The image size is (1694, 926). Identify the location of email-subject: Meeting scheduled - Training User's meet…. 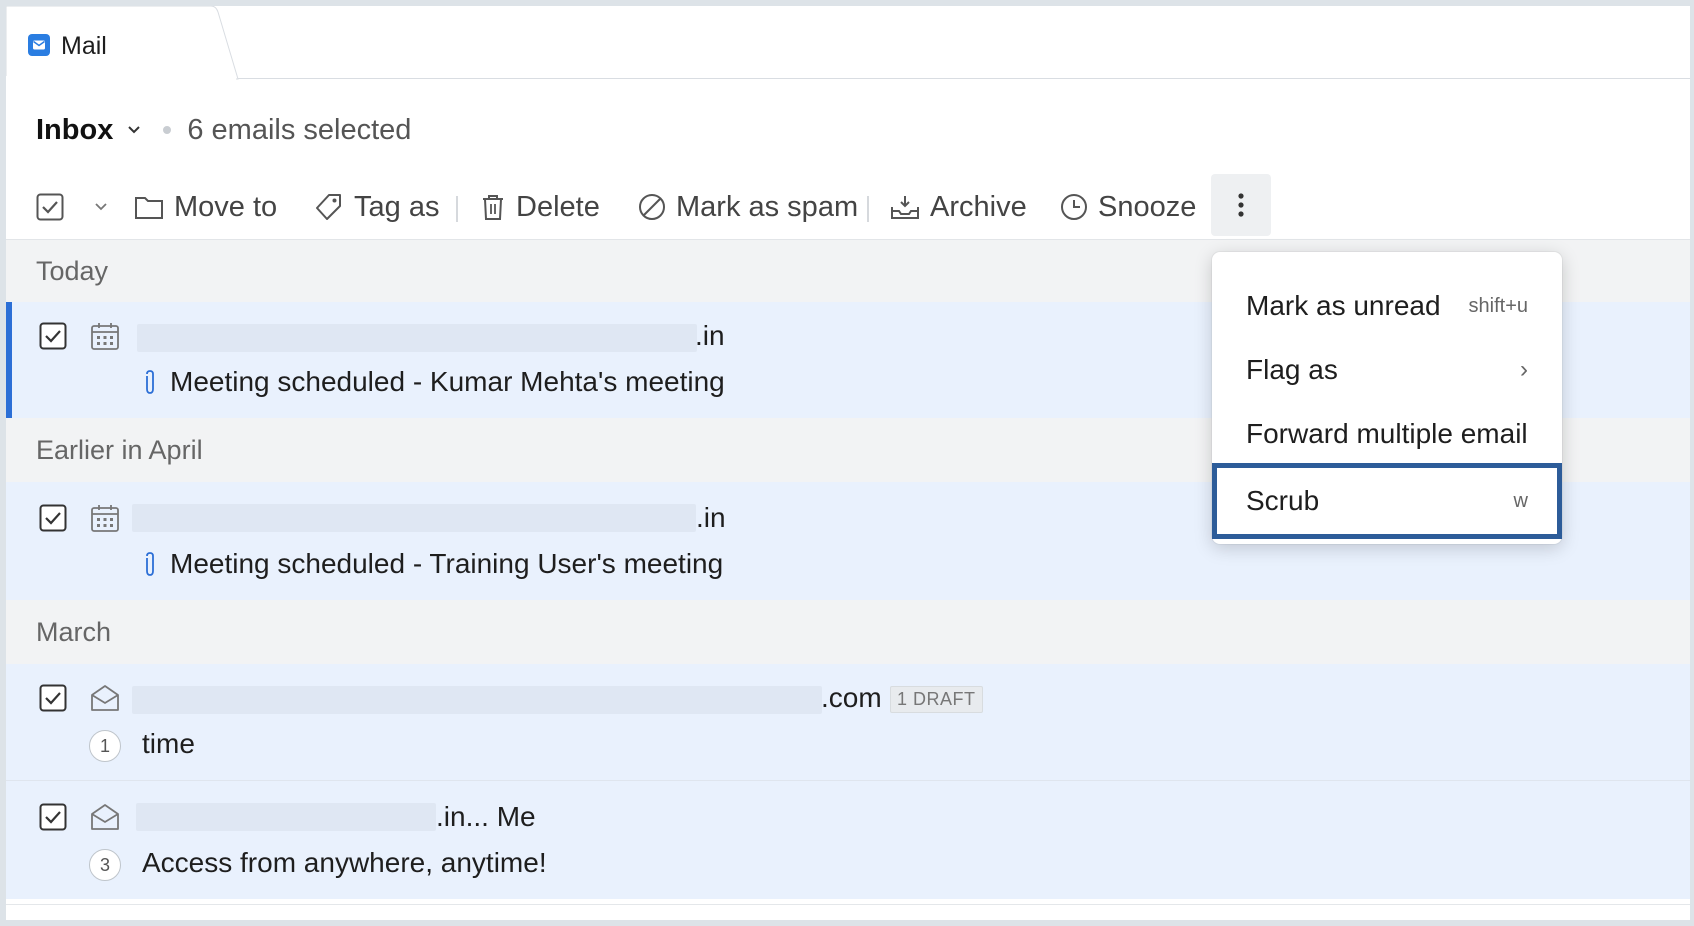
(447, 563).